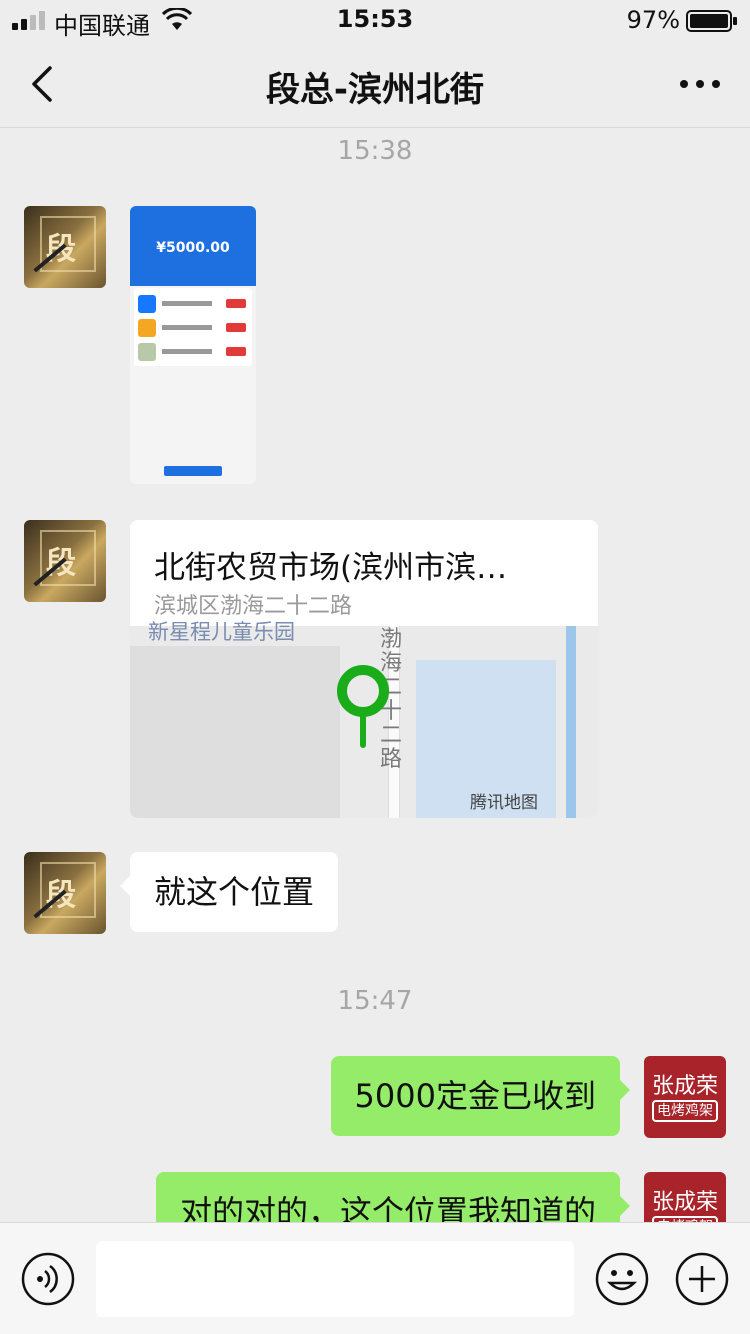  I want to click on message-bubble: 就这个位置, so click(229, 892).